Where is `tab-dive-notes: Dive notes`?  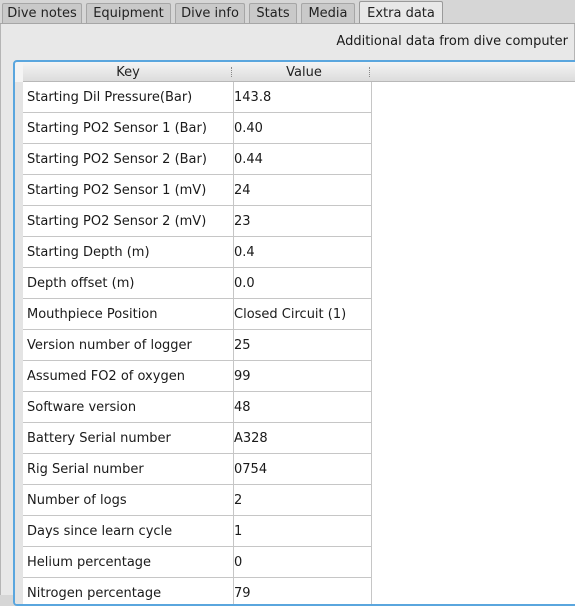 tab-dive-notes: Dive notes is located at coordinates (42, 13).